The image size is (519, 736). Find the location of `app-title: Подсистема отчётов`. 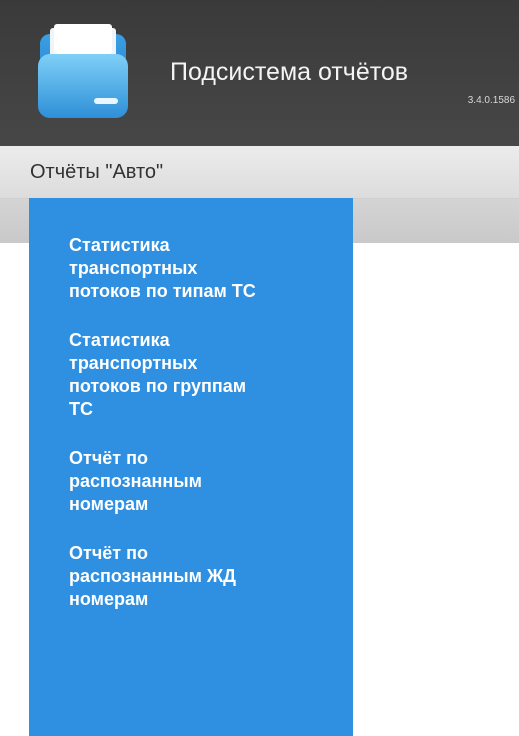

app-title: Подсистема отчётов is located at coordinates (289, 72).